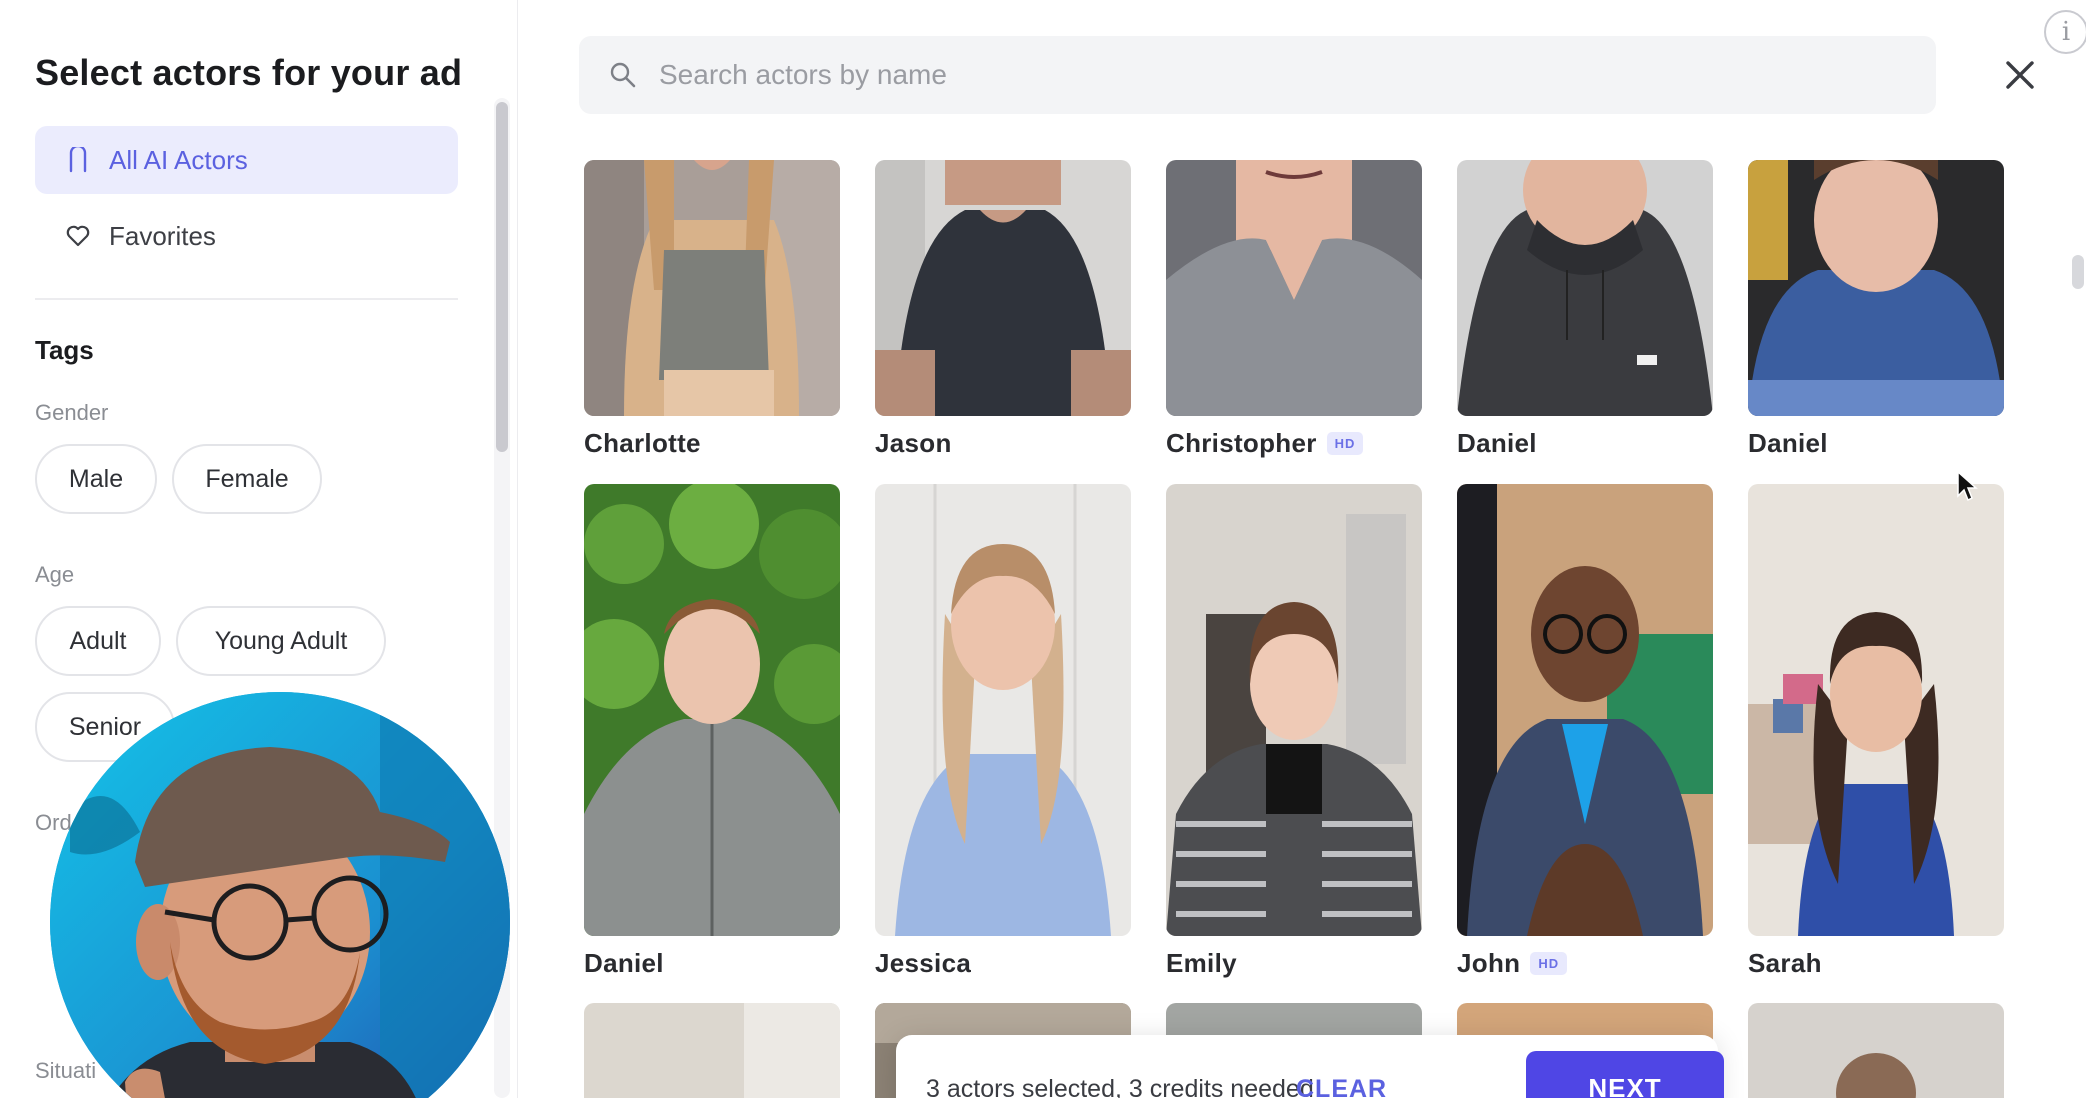 The image size is (2086, 1098). Describe the element at coordinates (1341, 1086) in the screenshot. I see `clear-button: CLEAR` at that location.